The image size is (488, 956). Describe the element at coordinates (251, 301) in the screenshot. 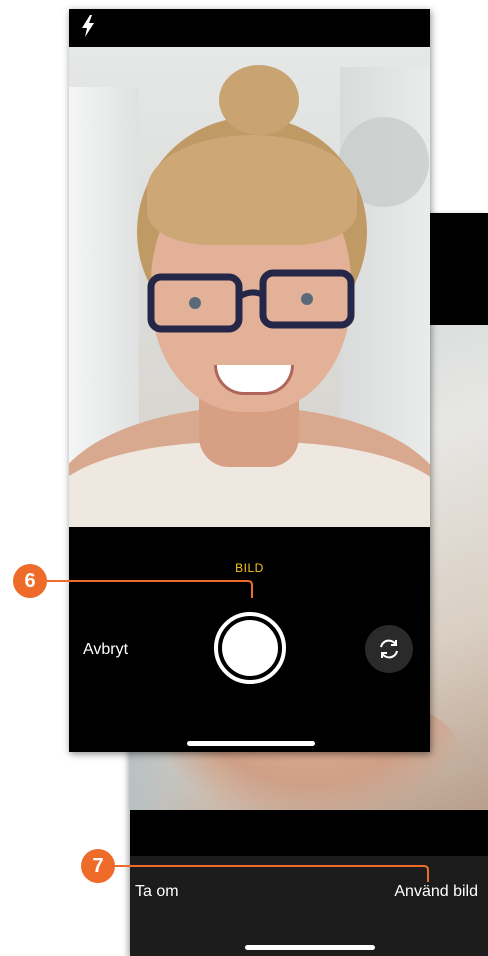

I see `glasses-icon` at that location.